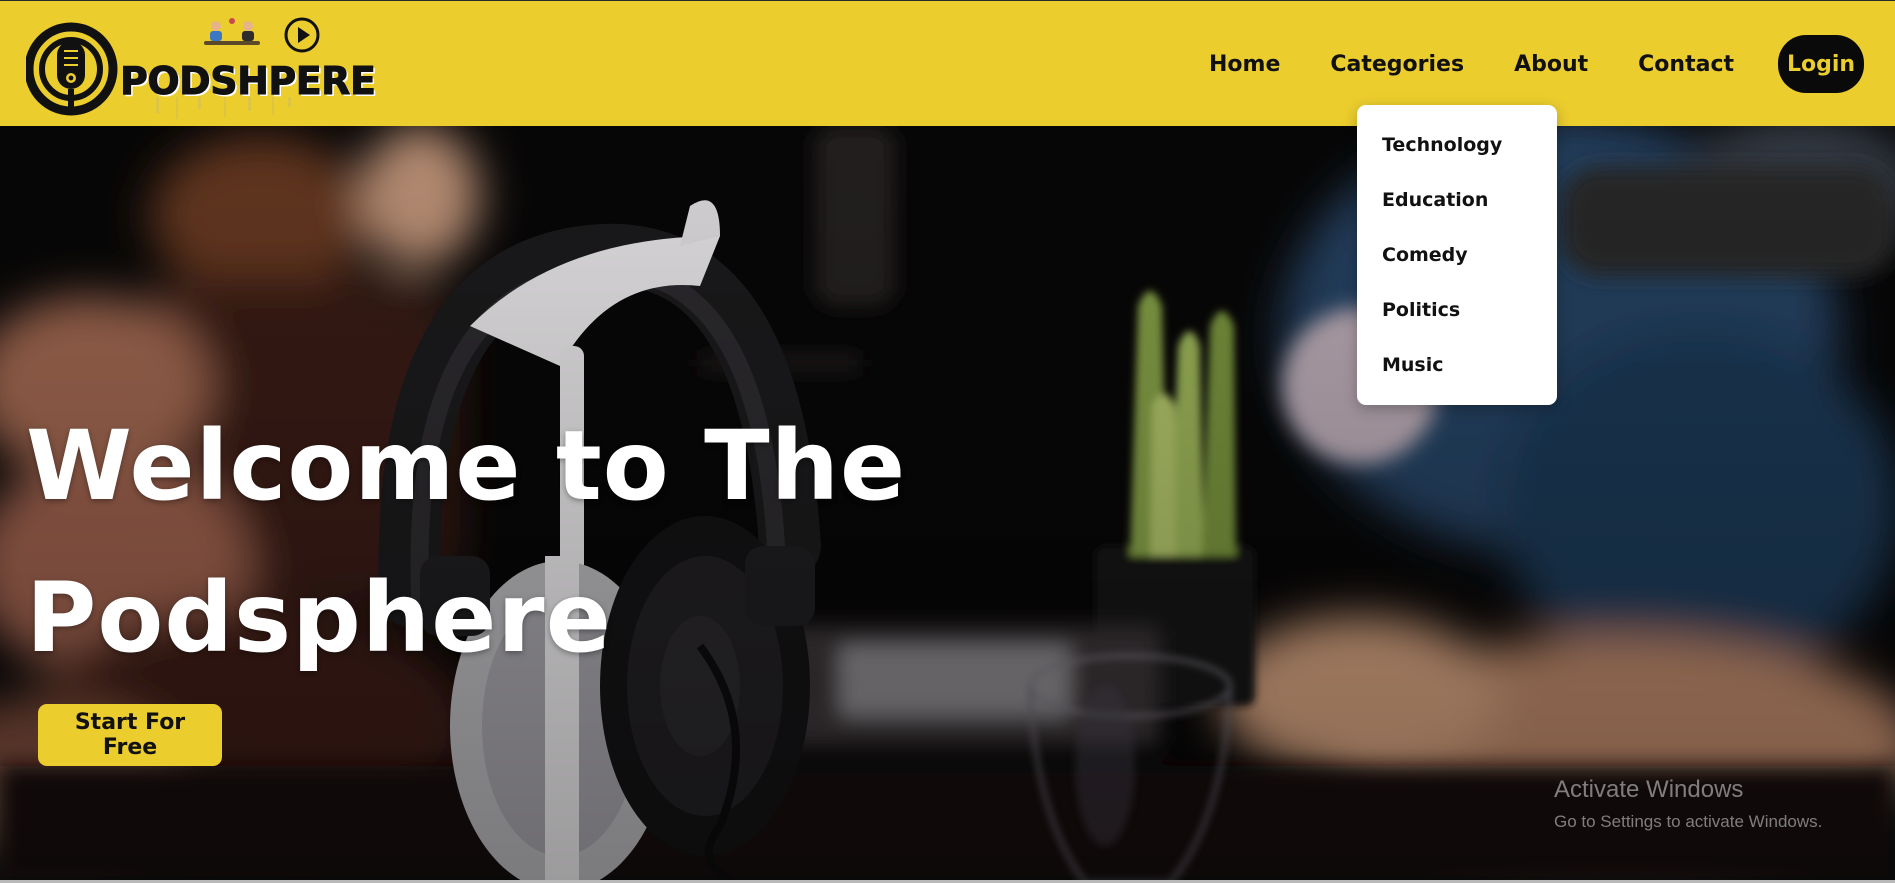  What do you see at coordinates (319, 618) in the screenshot?
I see `hero-title-line-2: Podsphere` at bounding box center [319, 618].